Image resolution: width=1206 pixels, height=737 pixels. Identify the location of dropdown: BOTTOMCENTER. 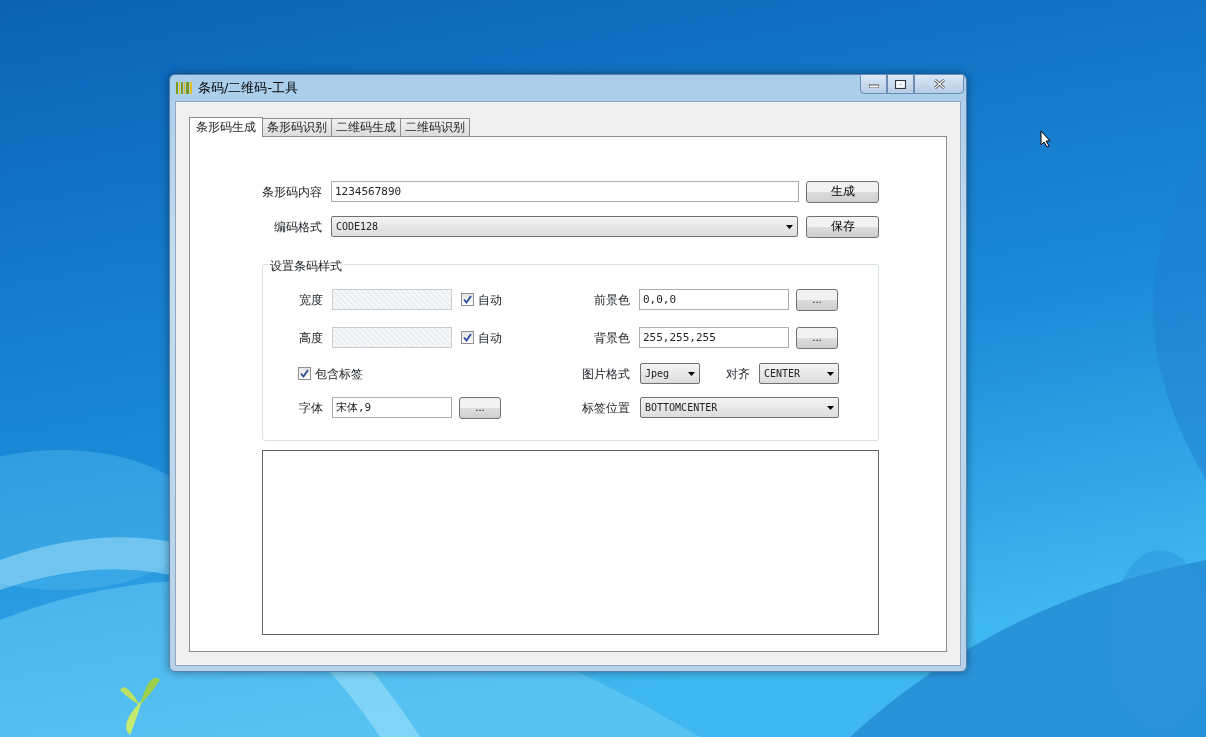
(739, 407).